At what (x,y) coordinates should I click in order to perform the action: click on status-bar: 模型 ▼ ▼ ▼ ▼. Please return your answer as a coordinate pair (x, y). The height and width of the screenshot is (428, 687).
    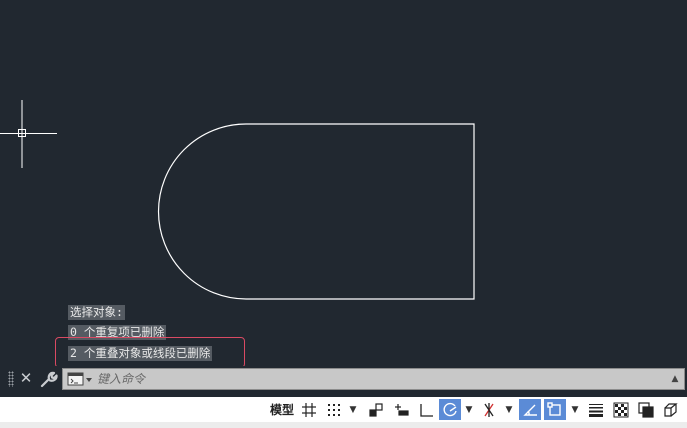
    Looking at the image, I should click on (343, 409).